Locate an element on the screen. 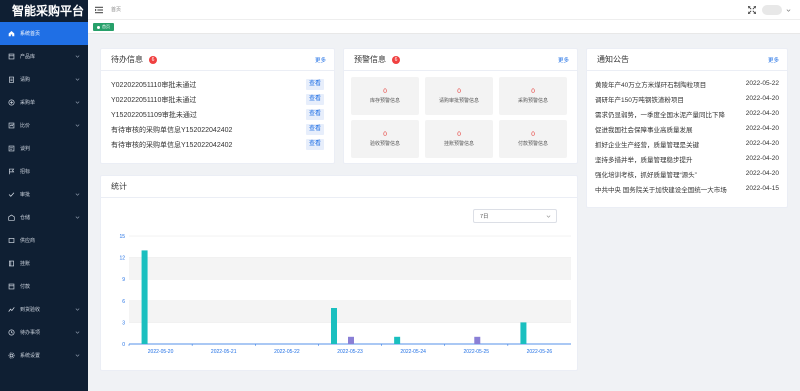  sidebar-item-label: 仓储 is located at coordinates (25, 218).